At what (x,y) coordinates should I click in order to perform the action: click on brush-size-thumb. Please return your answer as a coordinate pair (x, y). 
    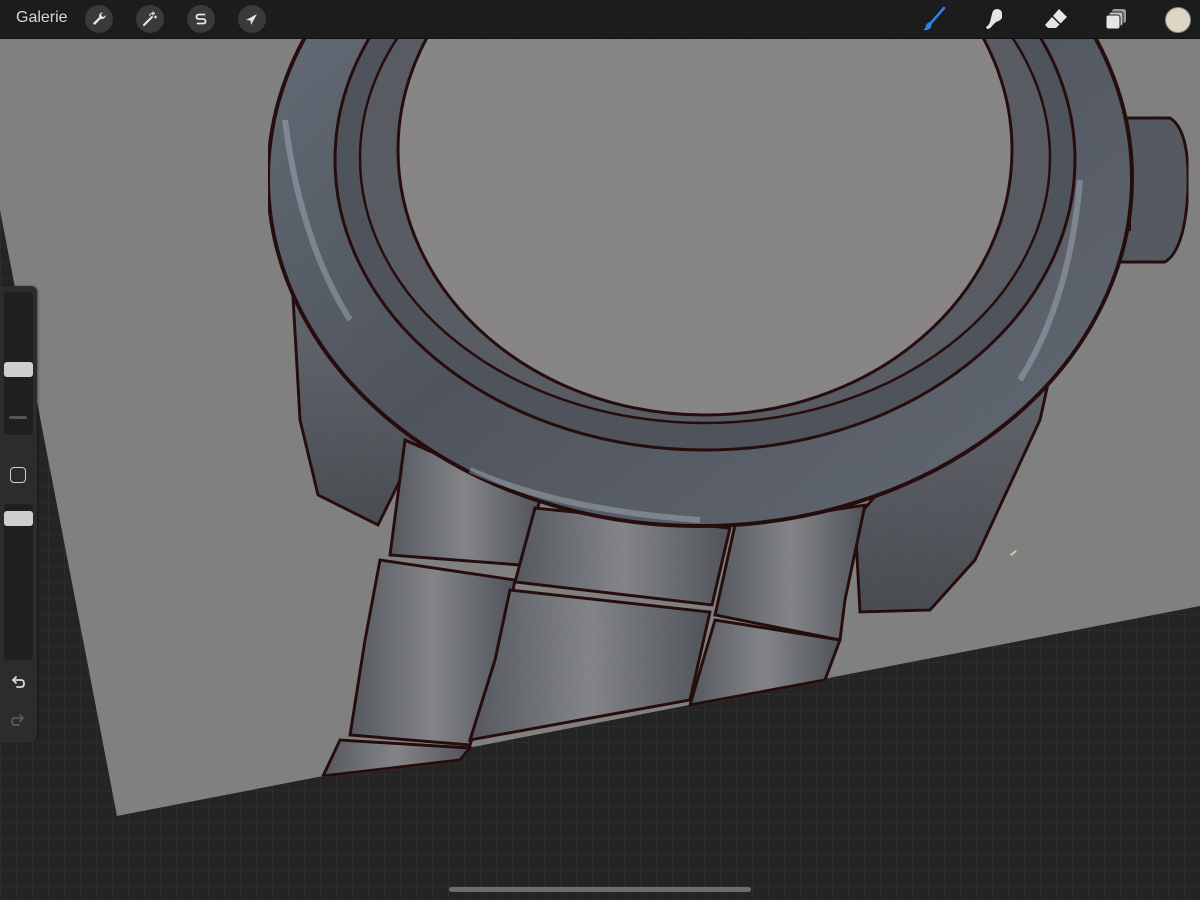
    Looking at the image, I should click on (18, 370).